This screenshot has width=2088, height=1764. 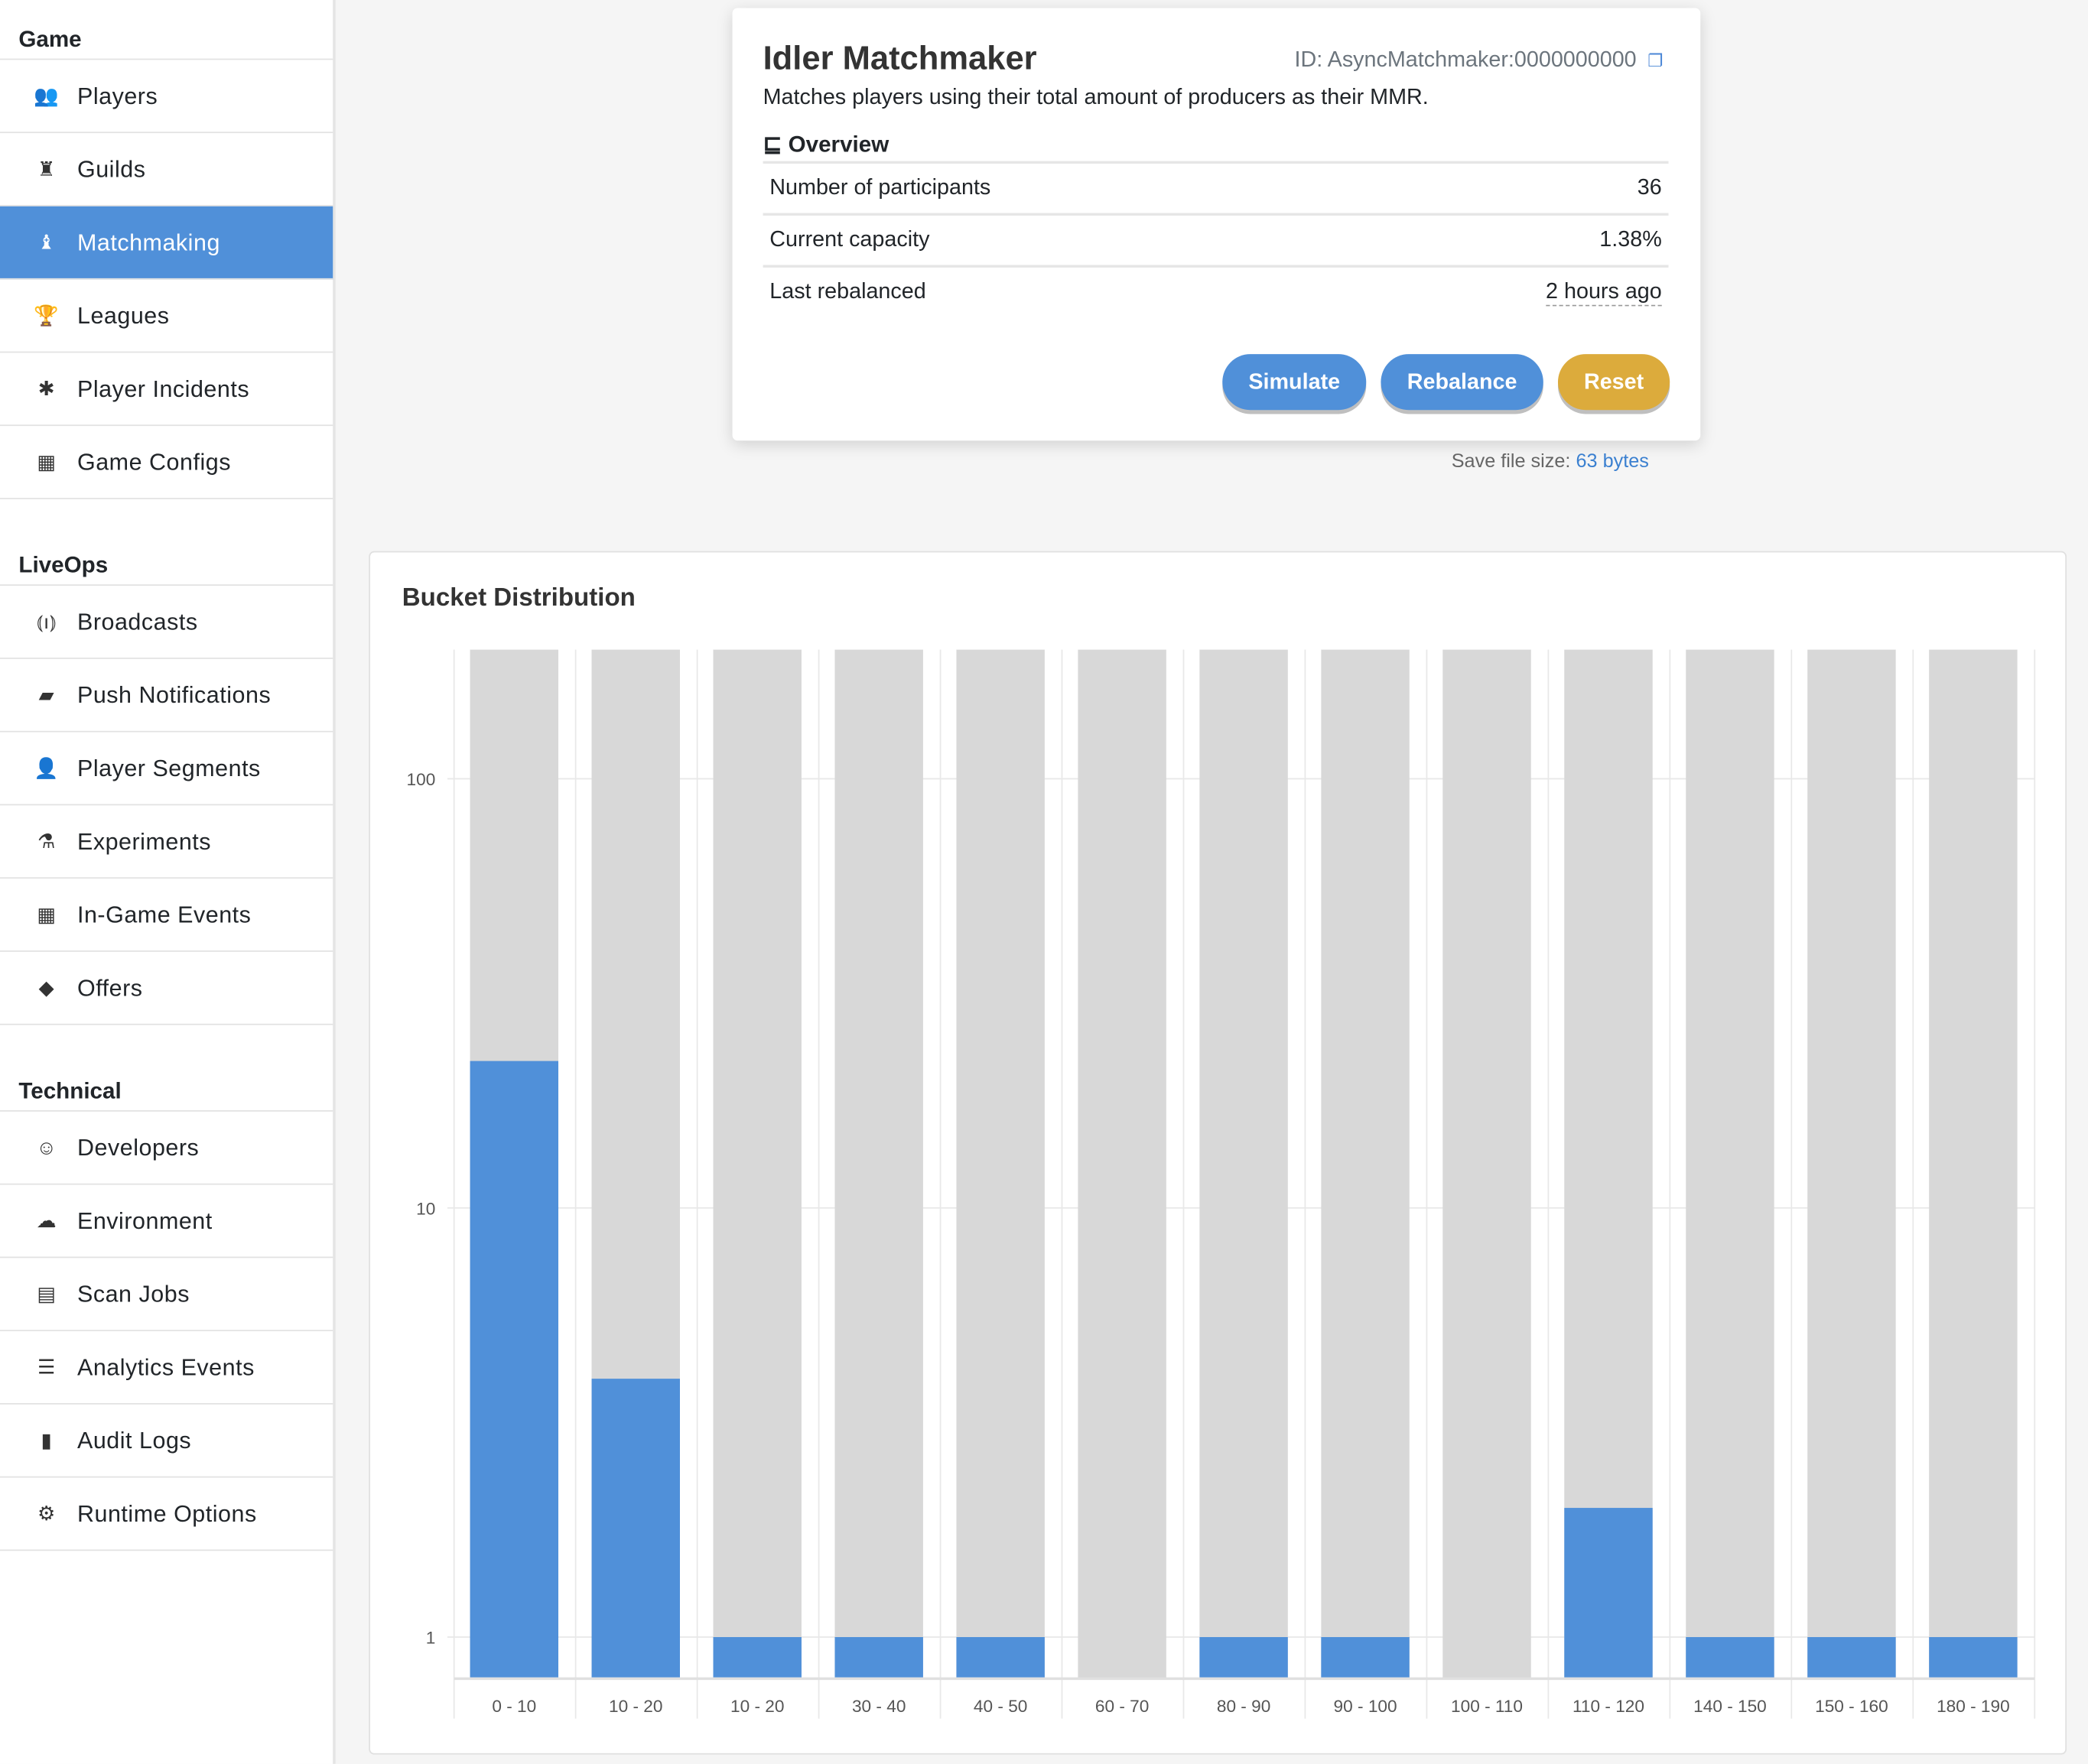 I want to click on chess-rook-icon: ♜, so click(x=46, y=169).